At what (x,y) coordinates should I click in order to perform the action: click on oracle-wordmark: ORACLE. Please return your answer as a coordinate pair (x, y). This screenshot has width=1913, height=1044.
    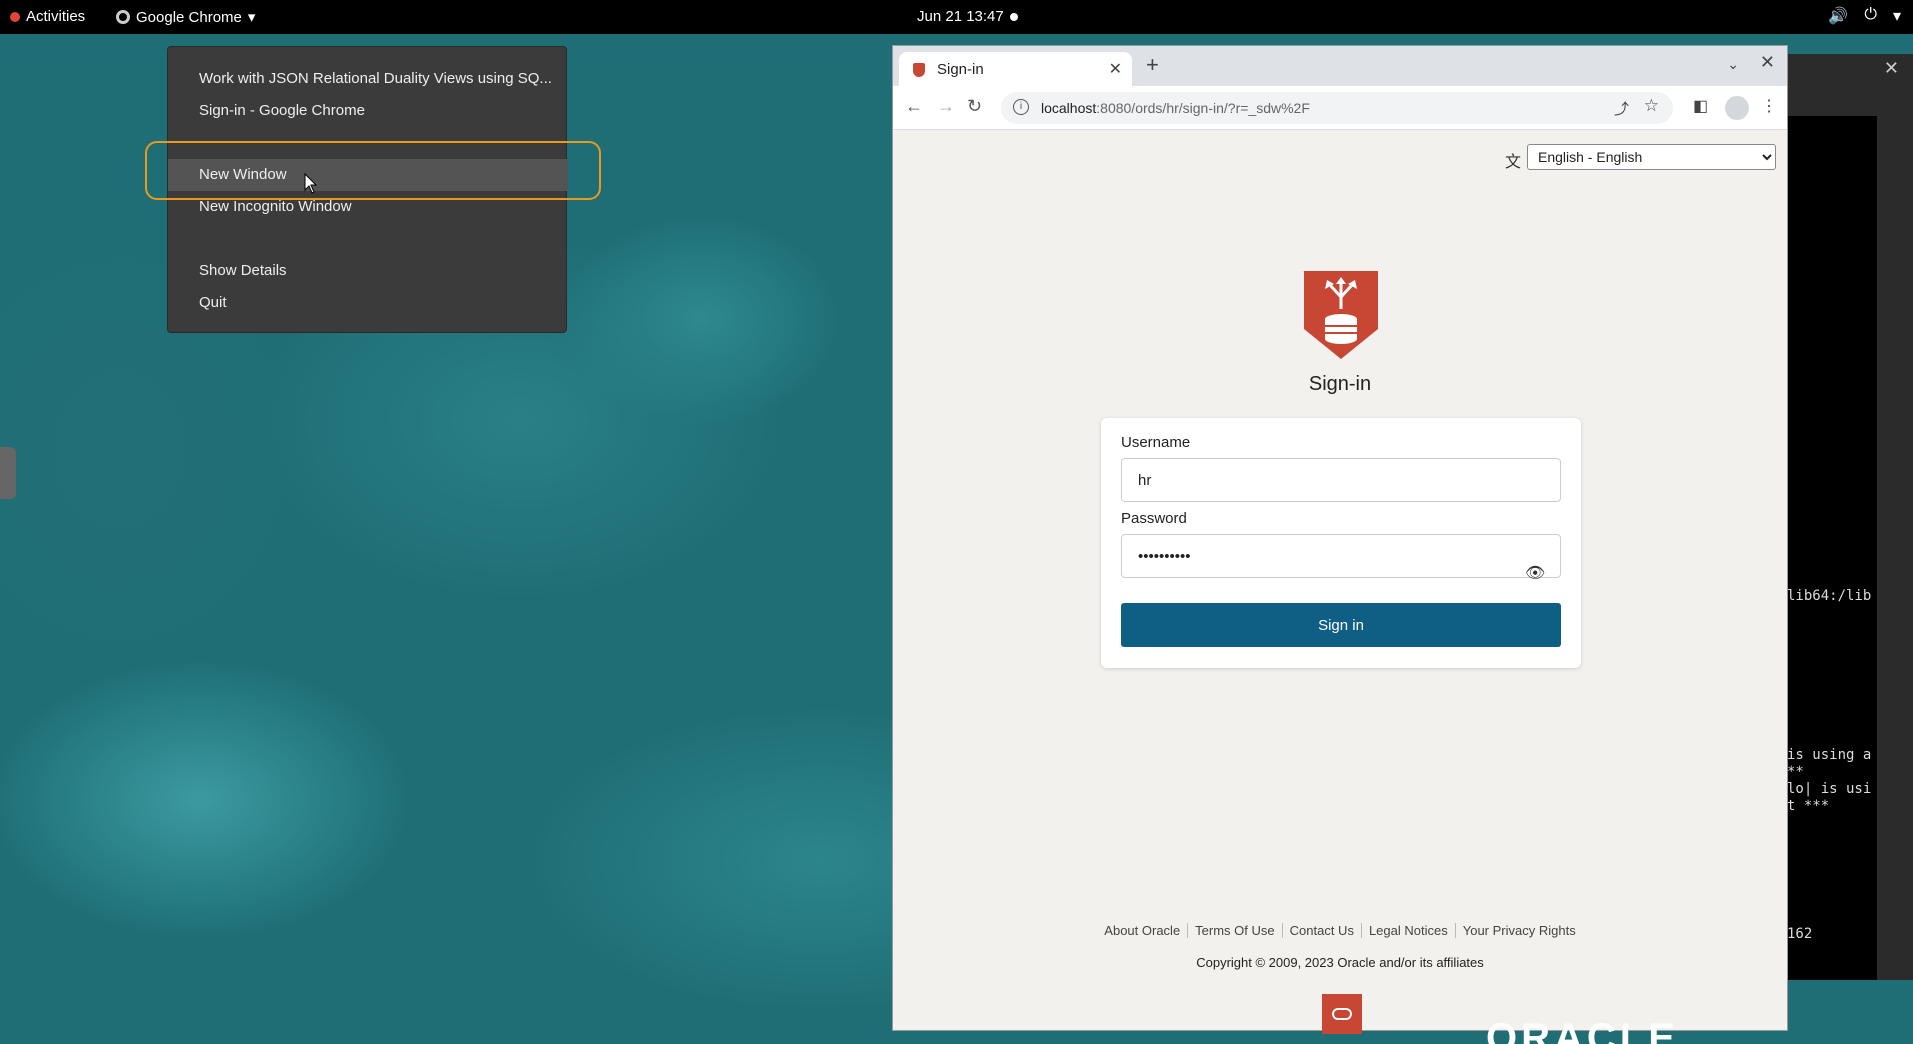
    Looking at the image, I should click on (1582, 1031).